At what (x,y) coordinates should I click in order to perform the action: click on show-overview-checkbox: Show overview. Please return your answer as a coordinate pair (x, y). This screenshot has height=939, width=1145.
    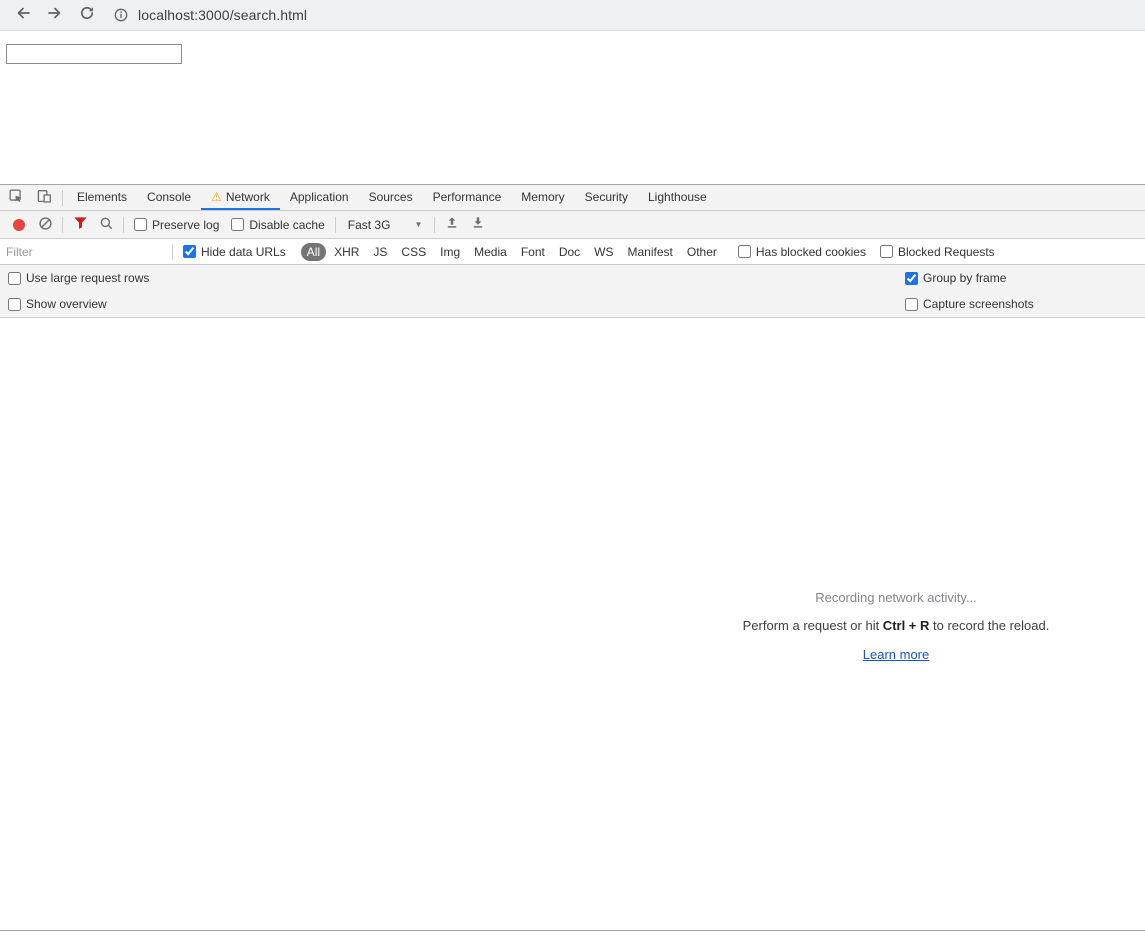
    Looking at the image, I should click on (456, 304).